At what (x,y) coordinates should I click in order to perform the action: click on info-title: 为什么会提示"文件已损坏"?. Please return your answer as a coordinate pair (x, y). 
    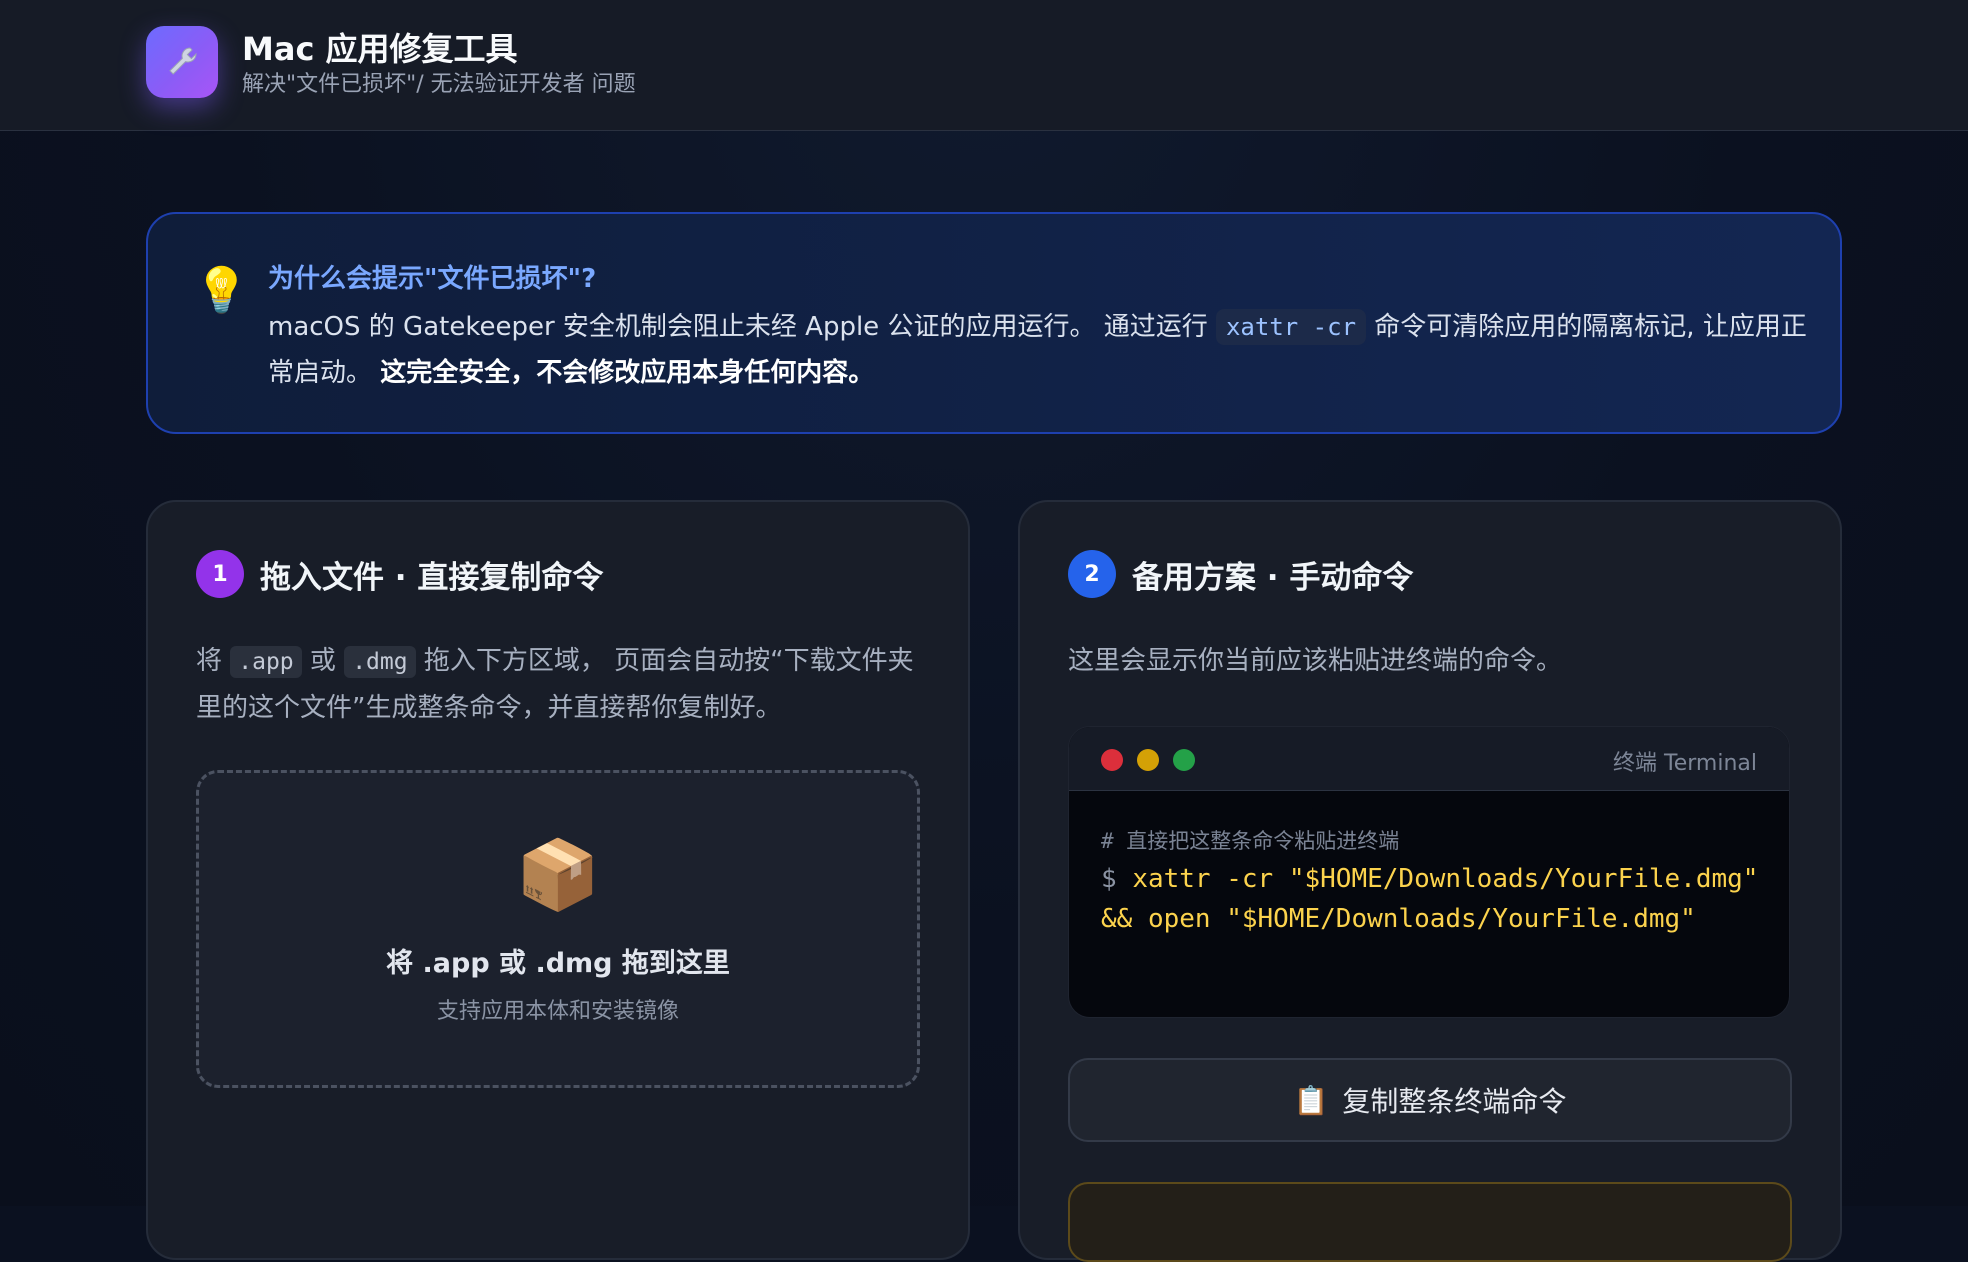
    Looking at the image, I should click on (432, 279).